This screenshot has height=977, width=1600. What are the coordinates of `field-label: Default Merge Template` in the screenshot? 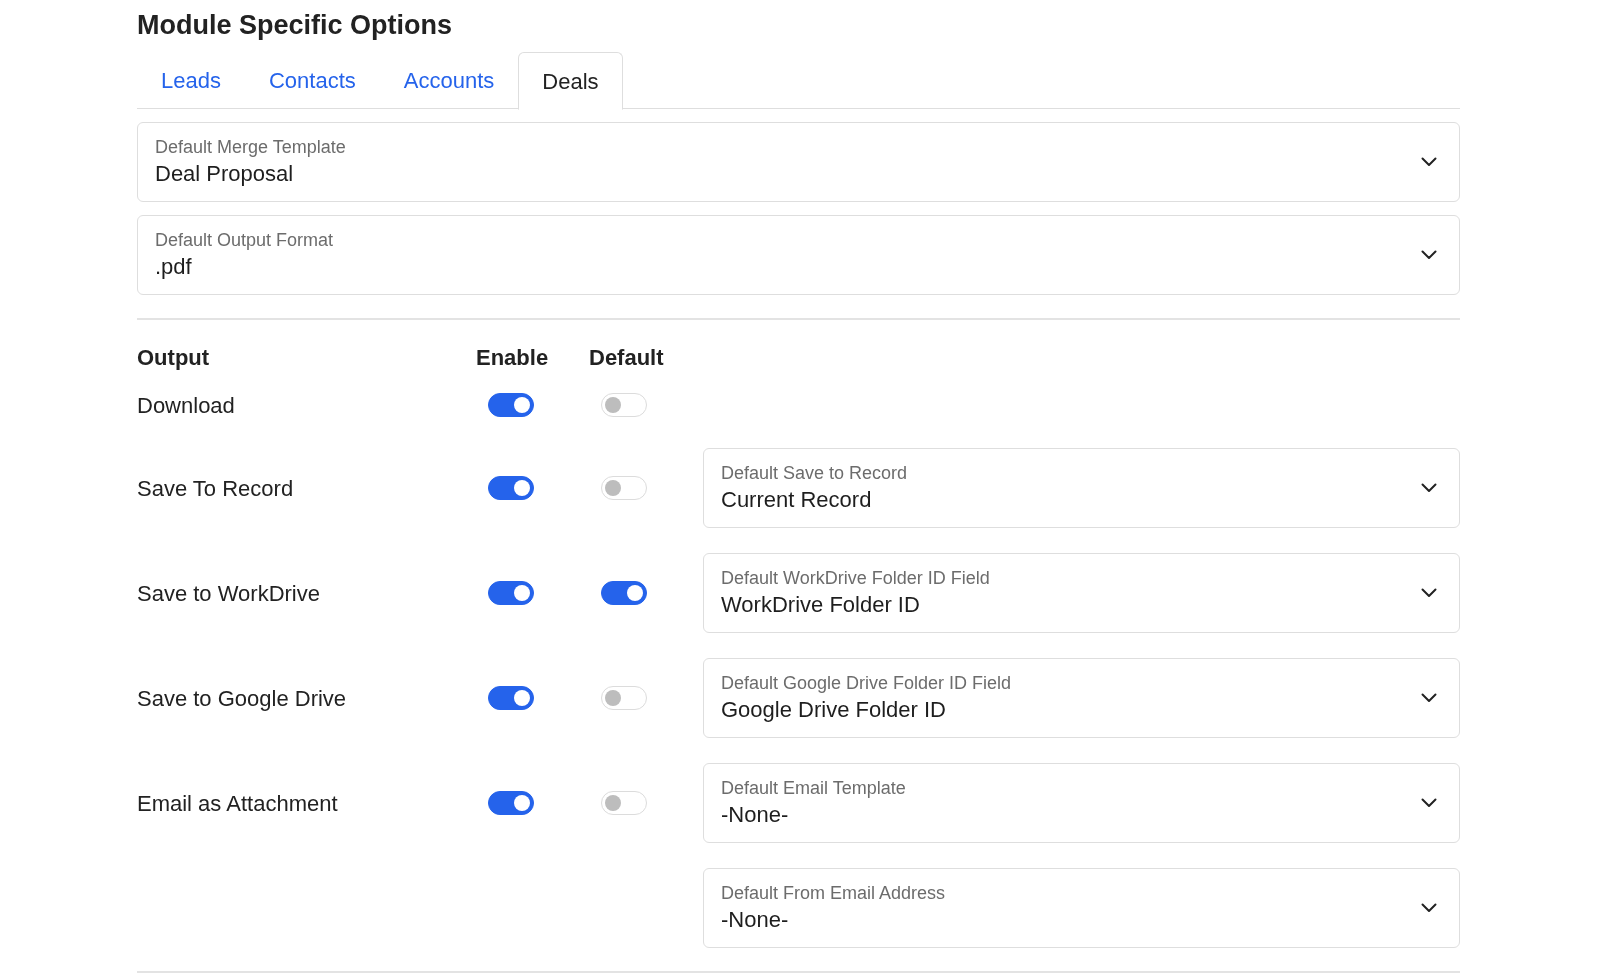 It's located at (251, 147).